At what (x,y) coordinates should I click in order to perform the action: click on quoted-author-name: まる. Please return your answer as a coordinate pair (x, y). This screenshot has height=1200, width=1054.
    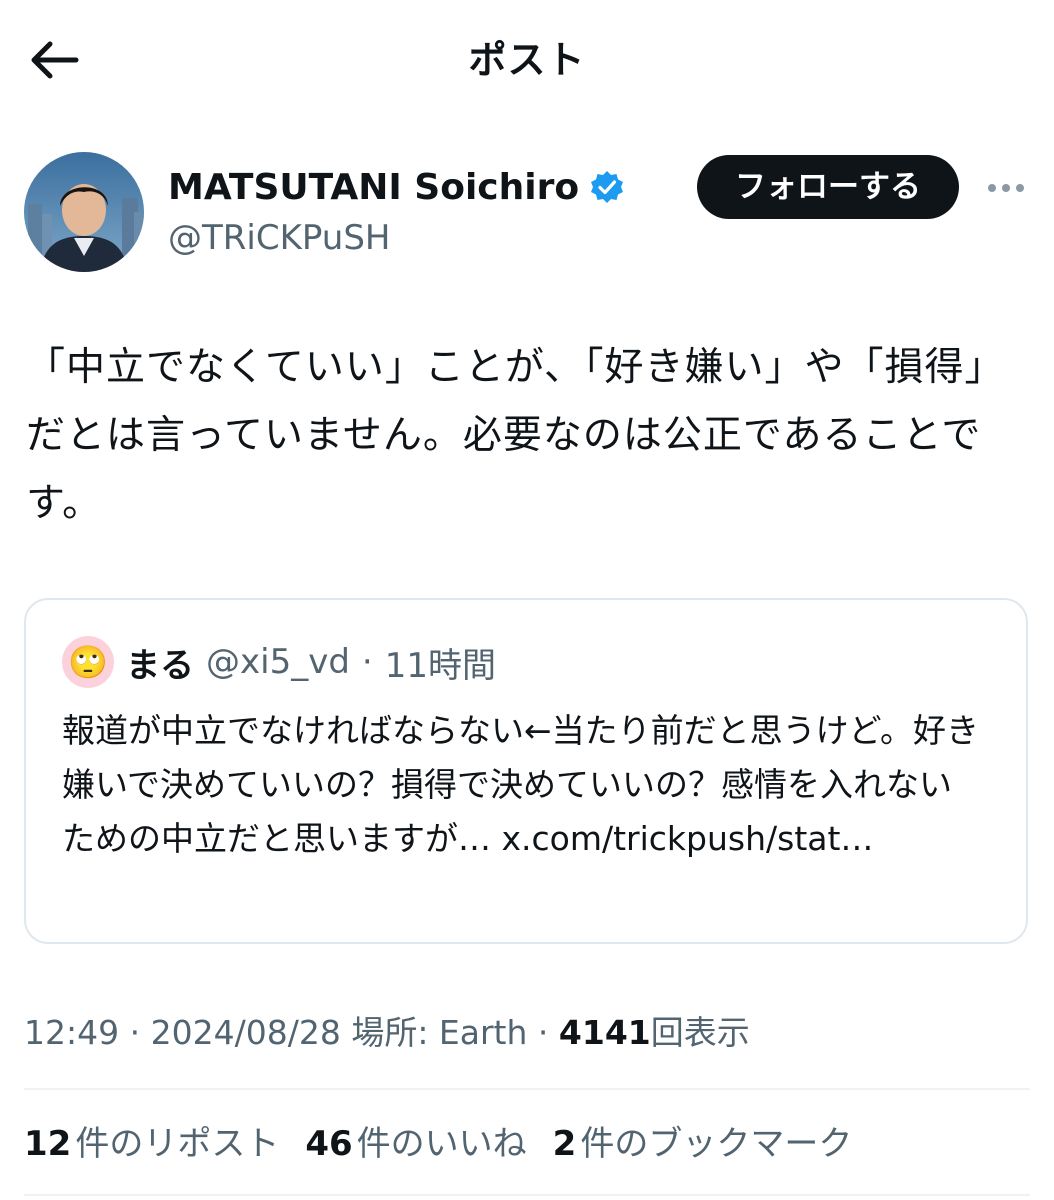
    Looking at the image, I should click on (160, 662).